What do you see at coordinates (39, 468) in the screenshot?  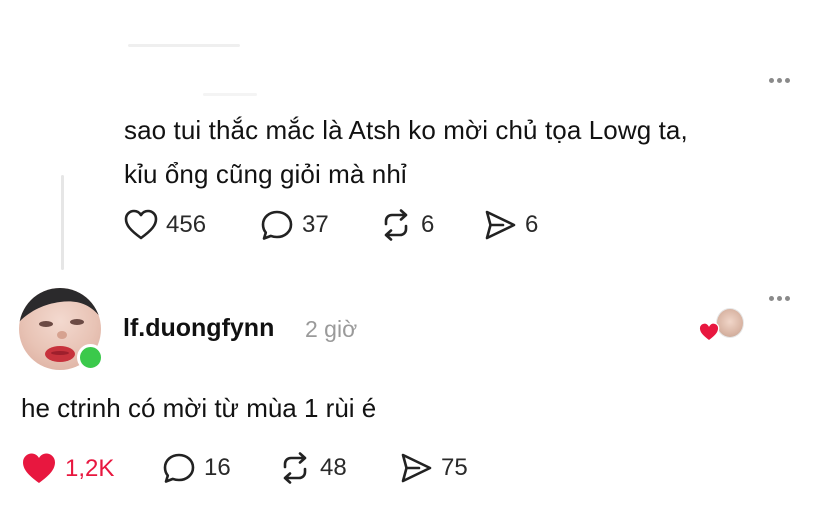 I see `heart-filled-icon` at bounding box center [39, 468].